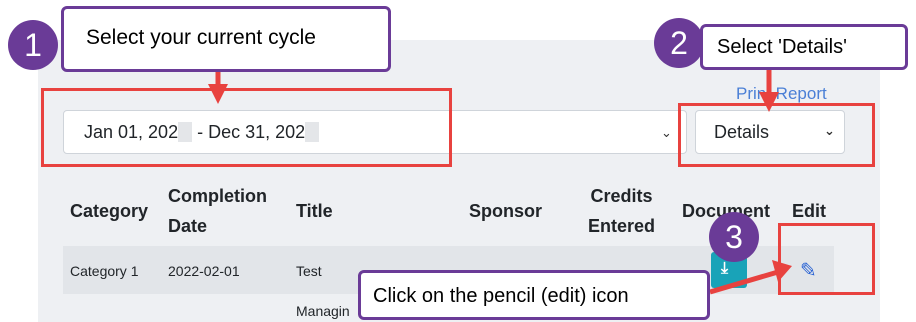 The width and height of the screenshot is (916, 322). What do you see at coordinates (534, 295) in the screenshot?
I see `step-3-callout: Click on the pencil (edit) icon` at bounding box center [534, 295].